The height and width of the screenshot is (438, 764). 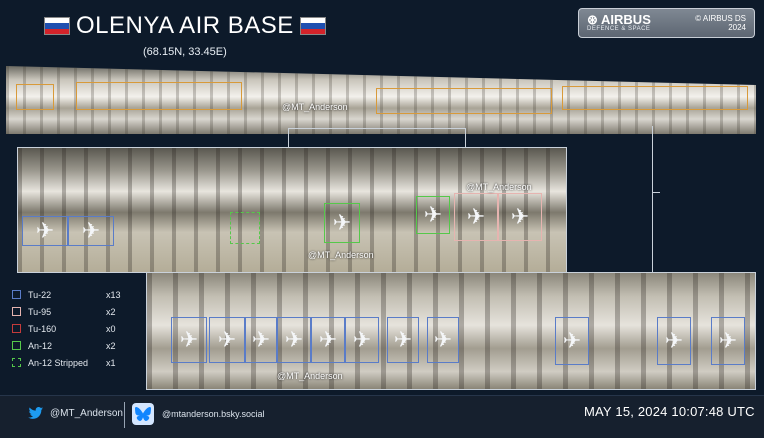 What do you see at coordinates (594, 19) in the screenshot?
I see `airbus-logo-icon: ⊛` at bounding box center [594, 19].